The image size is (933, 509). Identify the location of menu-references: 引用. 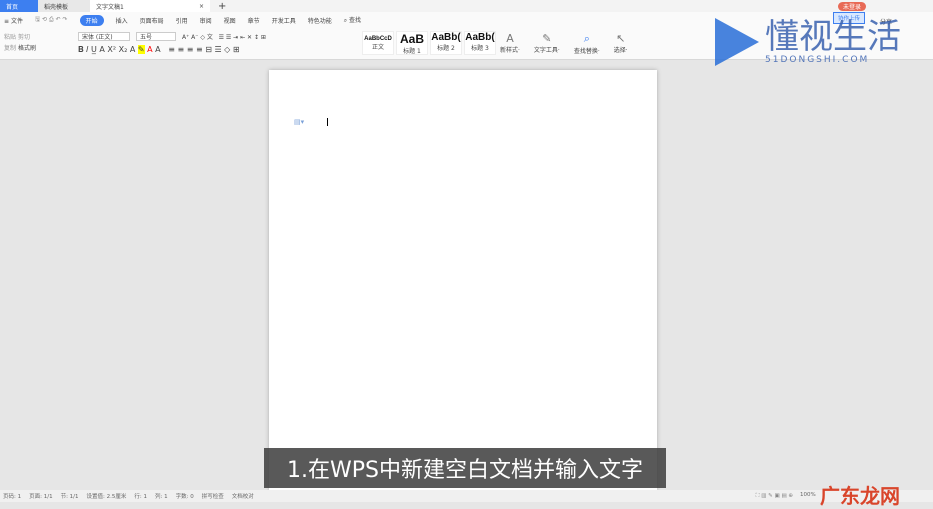
(182, 20).